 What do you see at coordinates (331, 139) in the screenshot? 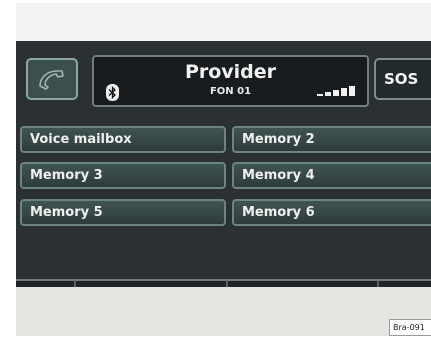
I see `memory-2-button: Memory 2` at bounding box center [331, 139].